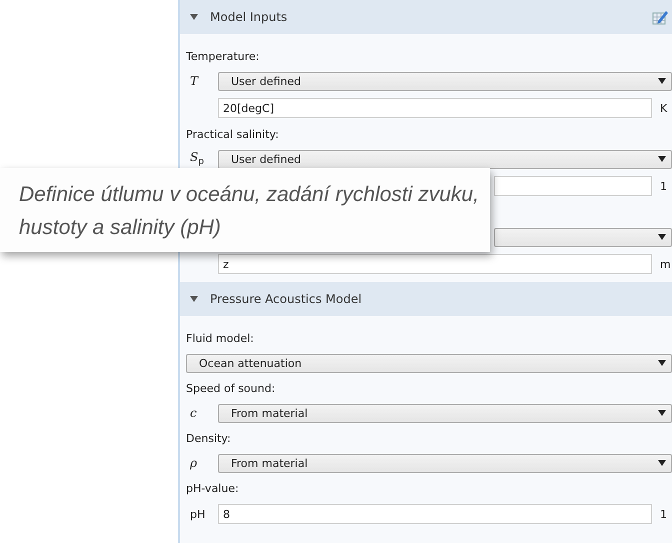 The height and width of the screenshot is (543, 672). What do you see at coordinates (435, 264) in the screenshot?
I see `input-field: z` at bounding box center [435, 264].